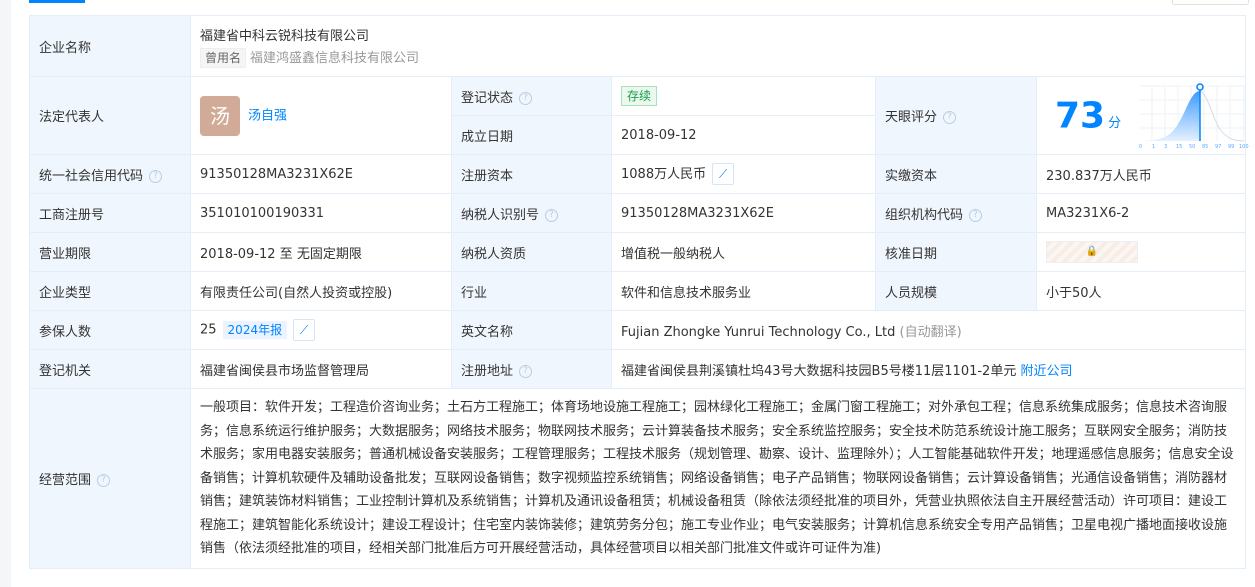  Describe the element at coordinates (743, 252) in the screenshot. I see `taxpayer-qual: 增值税一般纳税人` at that location.